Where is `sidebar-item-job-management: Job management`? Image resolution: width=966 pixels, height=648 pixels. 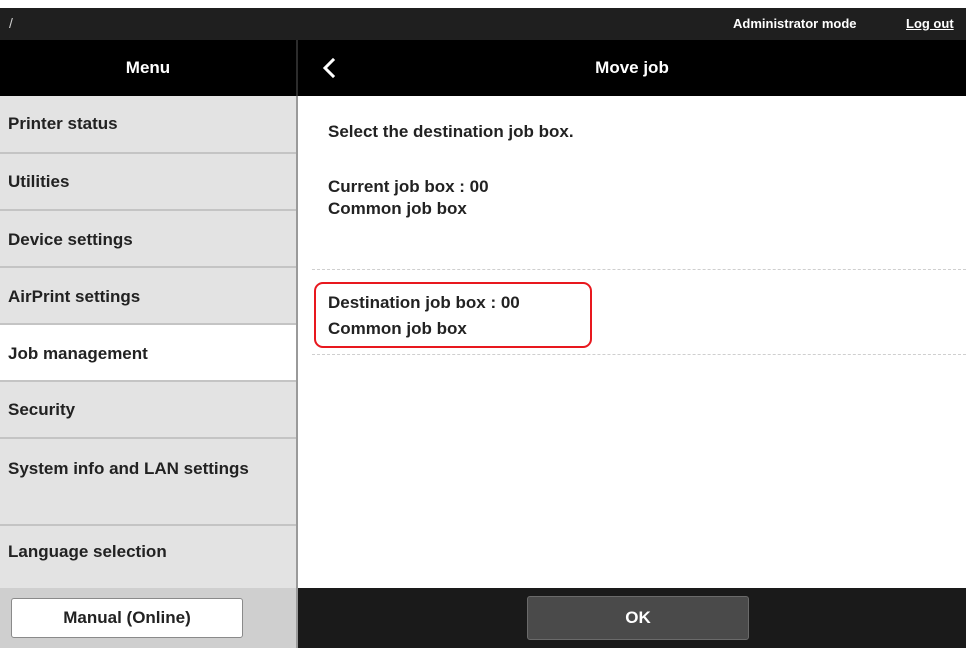 sidebar-item-job-management: Job management is located at coordinates (148, 353).